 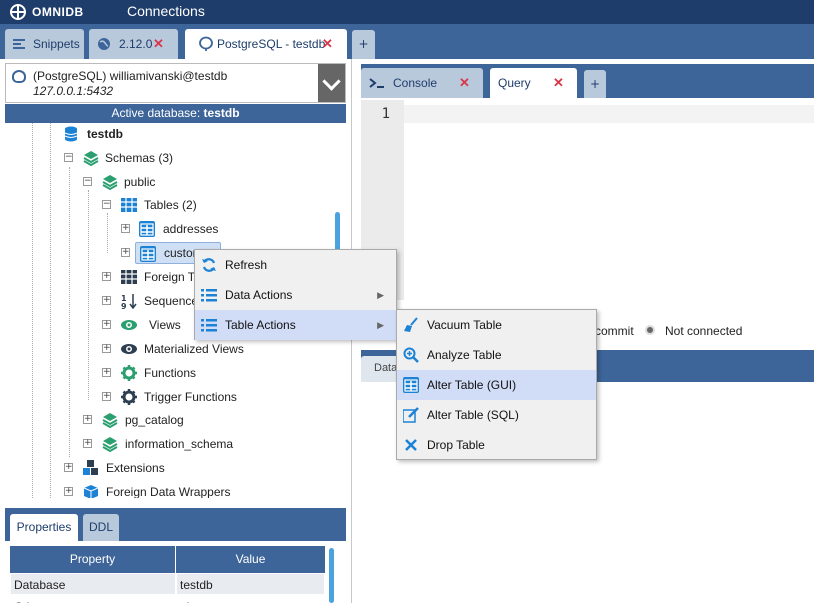 I want to click on postgresql-icon, so click(x=206, y=43).